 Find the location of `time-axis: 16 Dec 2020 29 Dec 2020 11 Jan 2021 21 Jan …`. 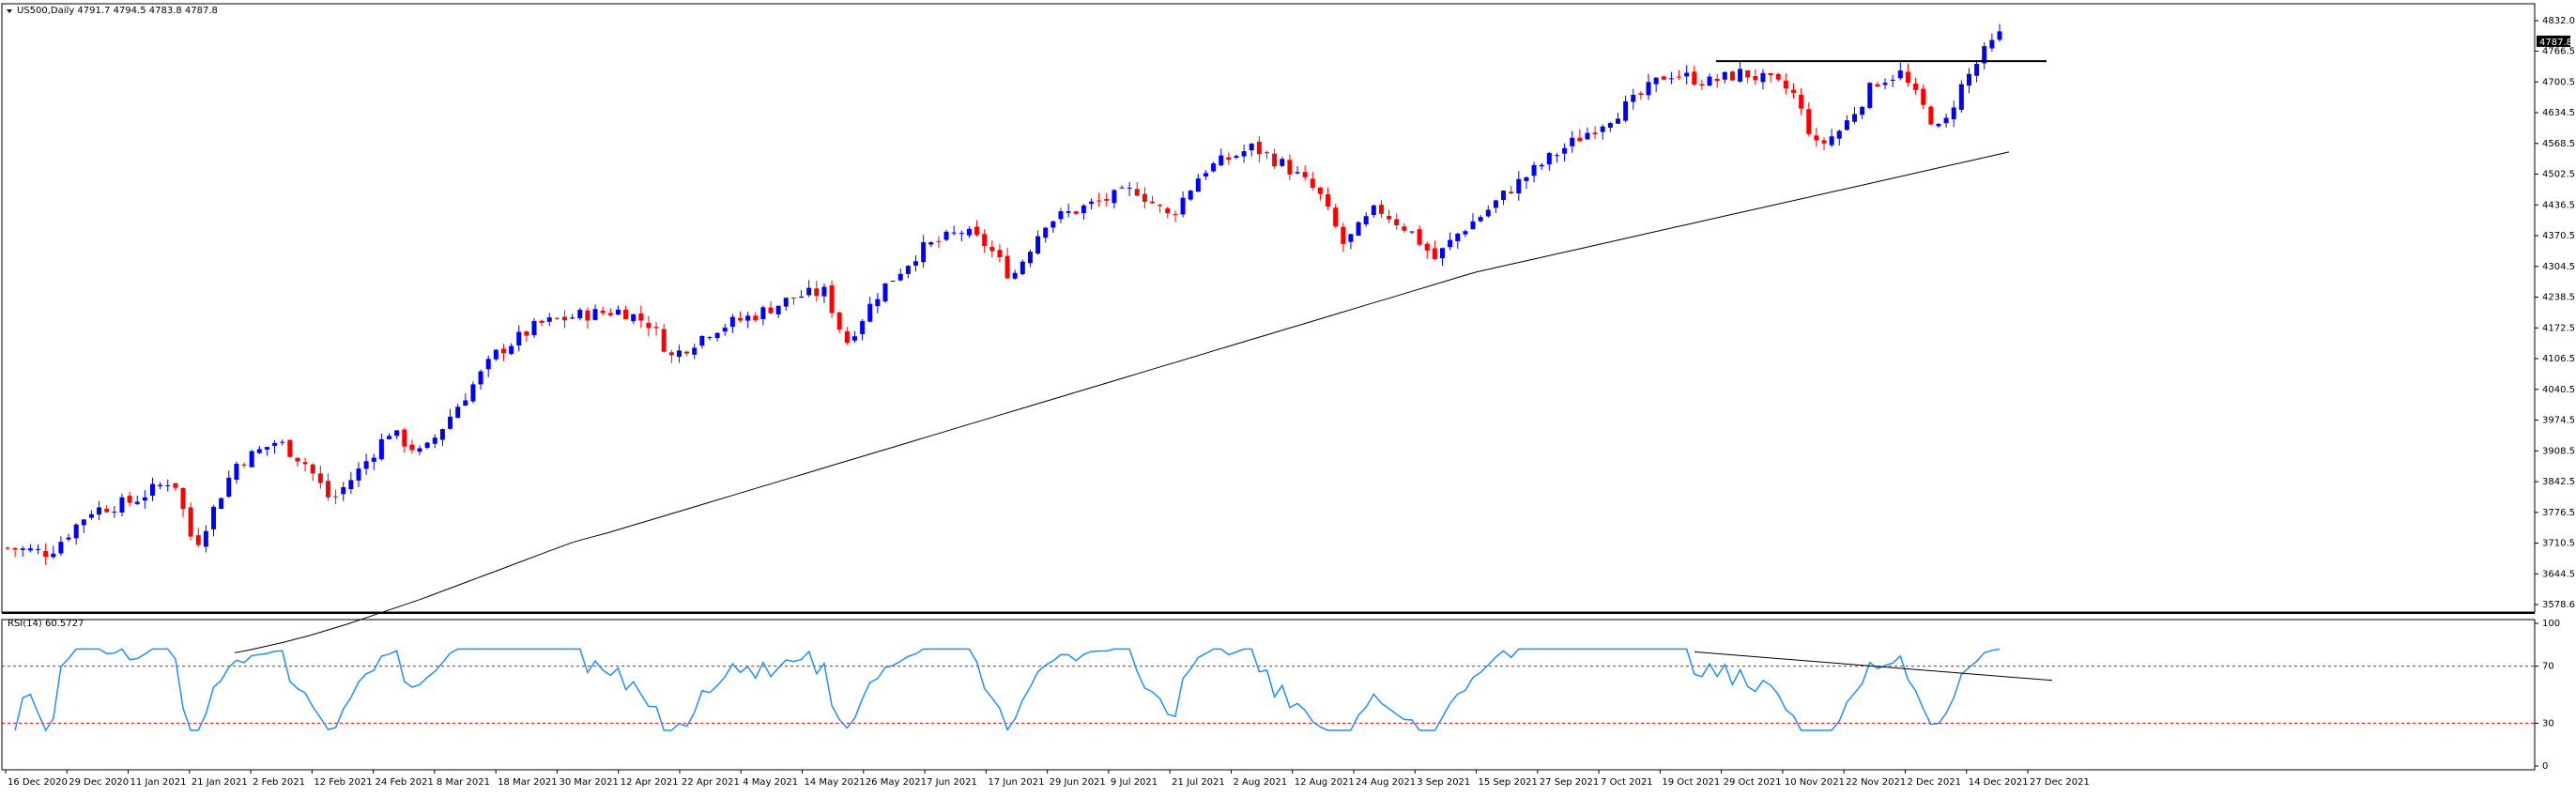

time-axis: 16 Dec 2020 29 Dec 2020 11 Jan 2021 21 Jan … is located at coordinates (1048, 779).